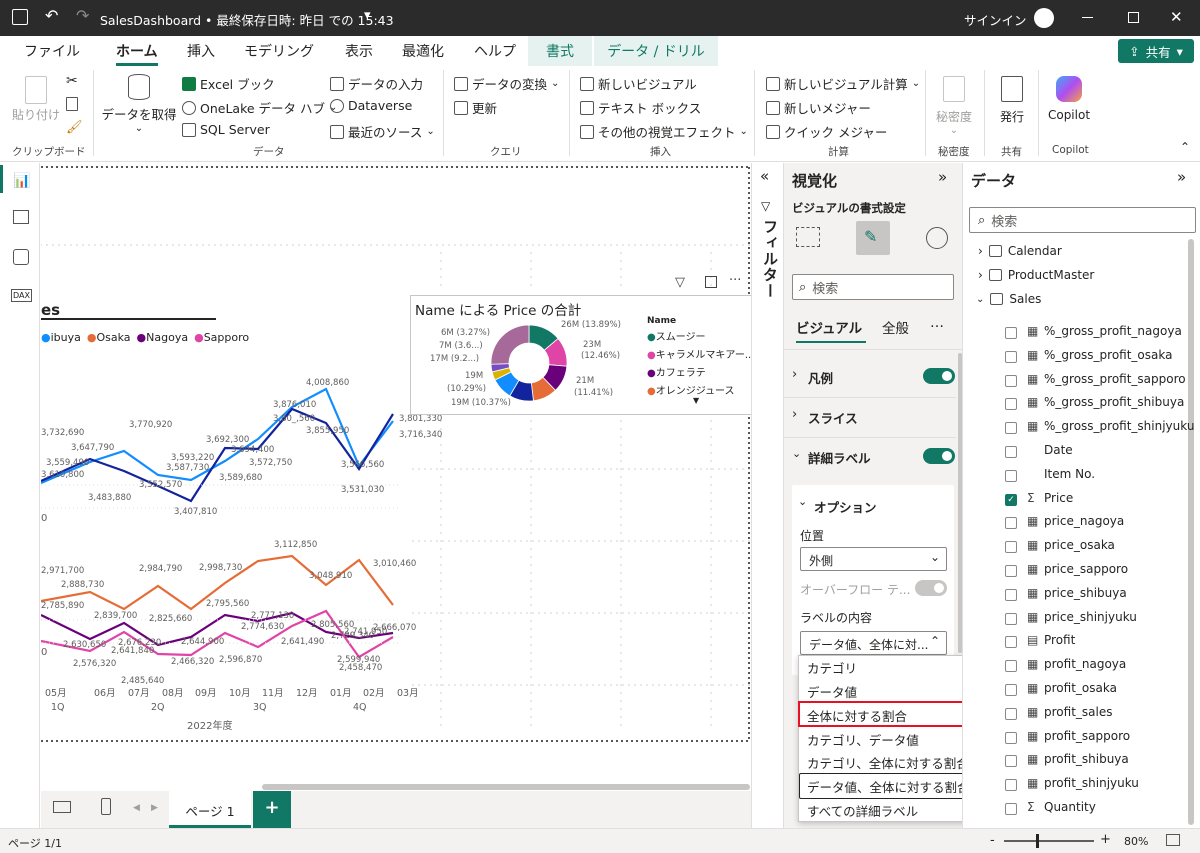  What do you see at coordinates (873, 559) in the screenshot?
I see `position-dropdown: 外側 ⌄` at bounding box center [873, 559].